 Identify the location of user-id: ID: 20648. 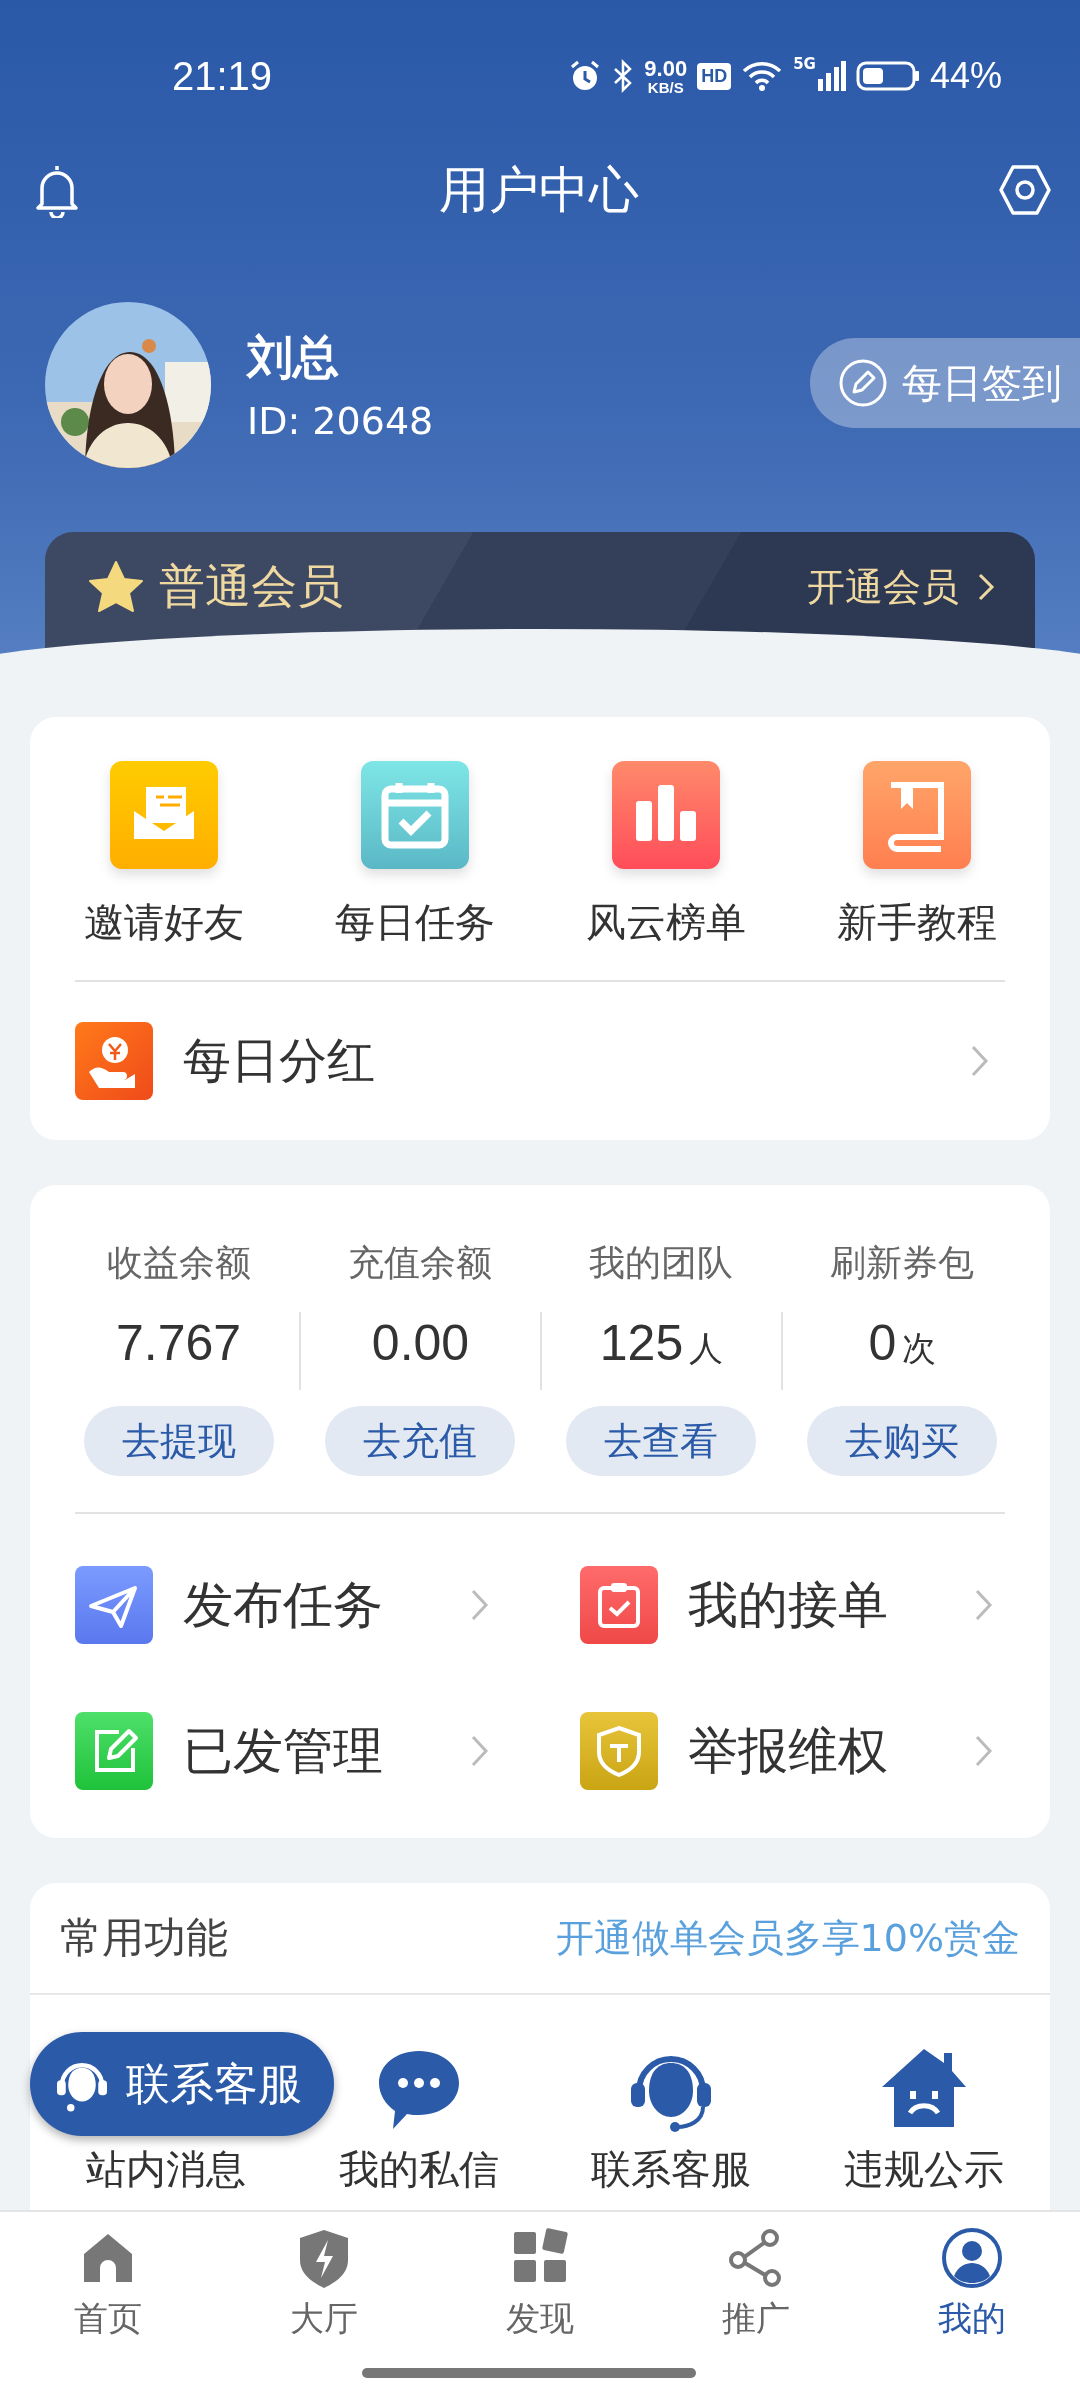
(340, 421).